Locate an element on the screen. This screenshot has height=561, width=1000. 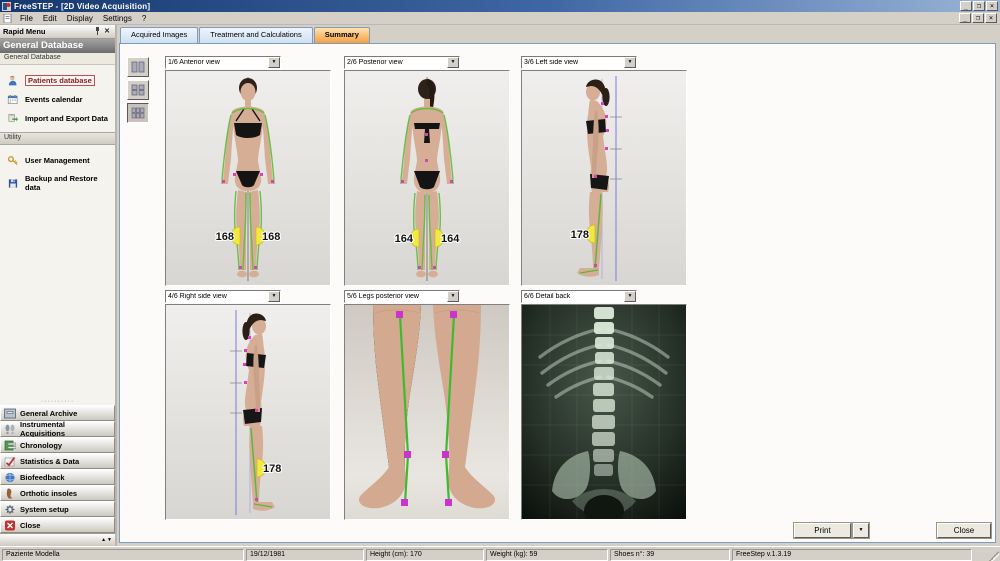
sidebar-item-chronology: Chronology is located at coordinates (57, 445).